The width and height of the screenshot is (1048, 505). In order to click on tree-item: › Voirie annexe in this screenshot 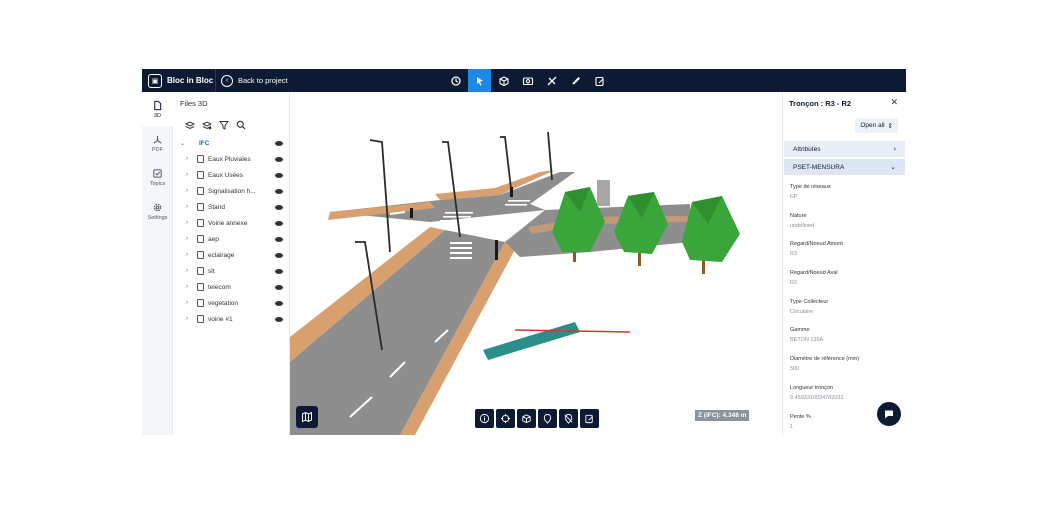, I will do `click(231, 223)`.